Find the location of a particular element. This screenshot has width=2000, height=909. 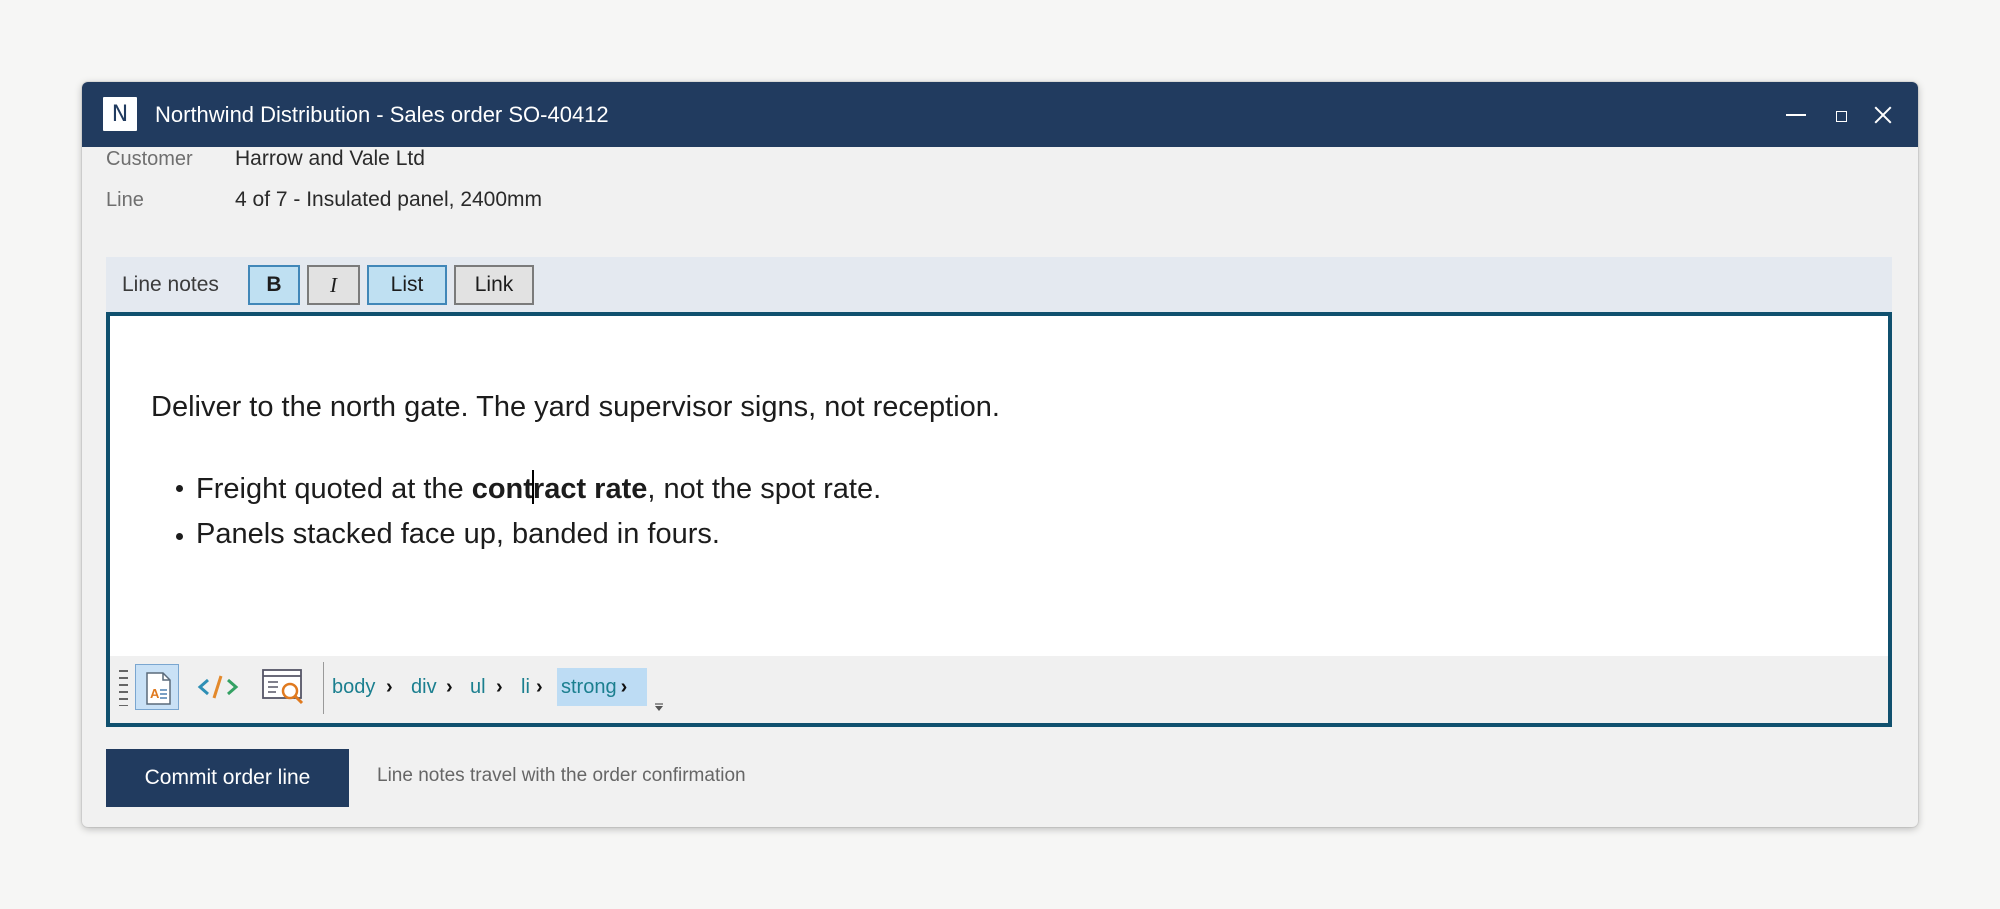

breadcrumb-div: div is located at coordinates (424, 687).